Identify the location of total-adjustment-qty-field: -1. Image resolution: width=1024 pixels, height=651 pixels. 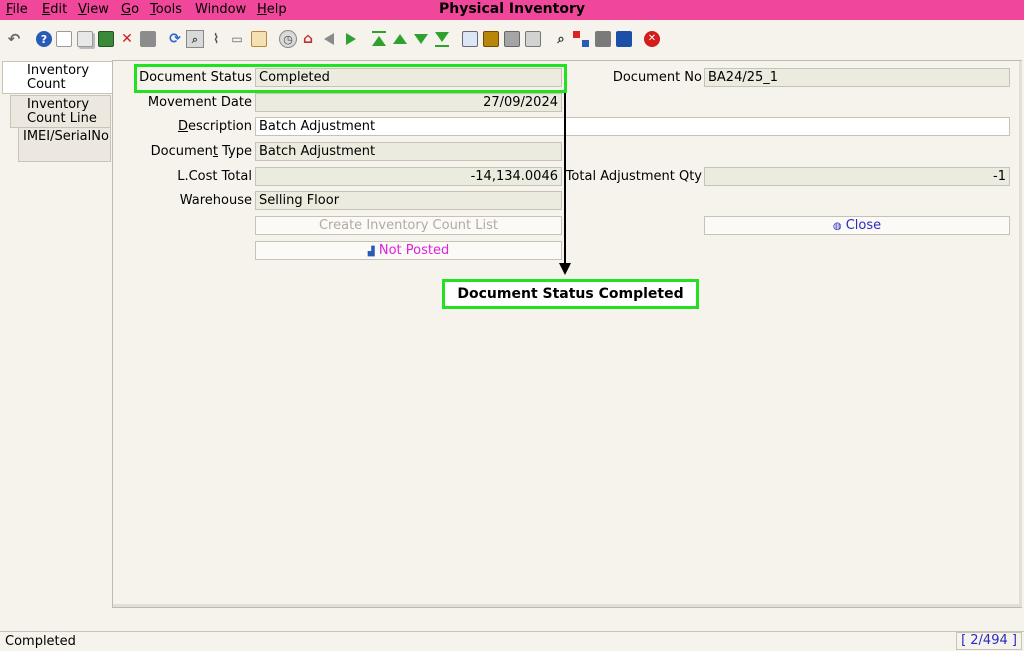
(857, 176).